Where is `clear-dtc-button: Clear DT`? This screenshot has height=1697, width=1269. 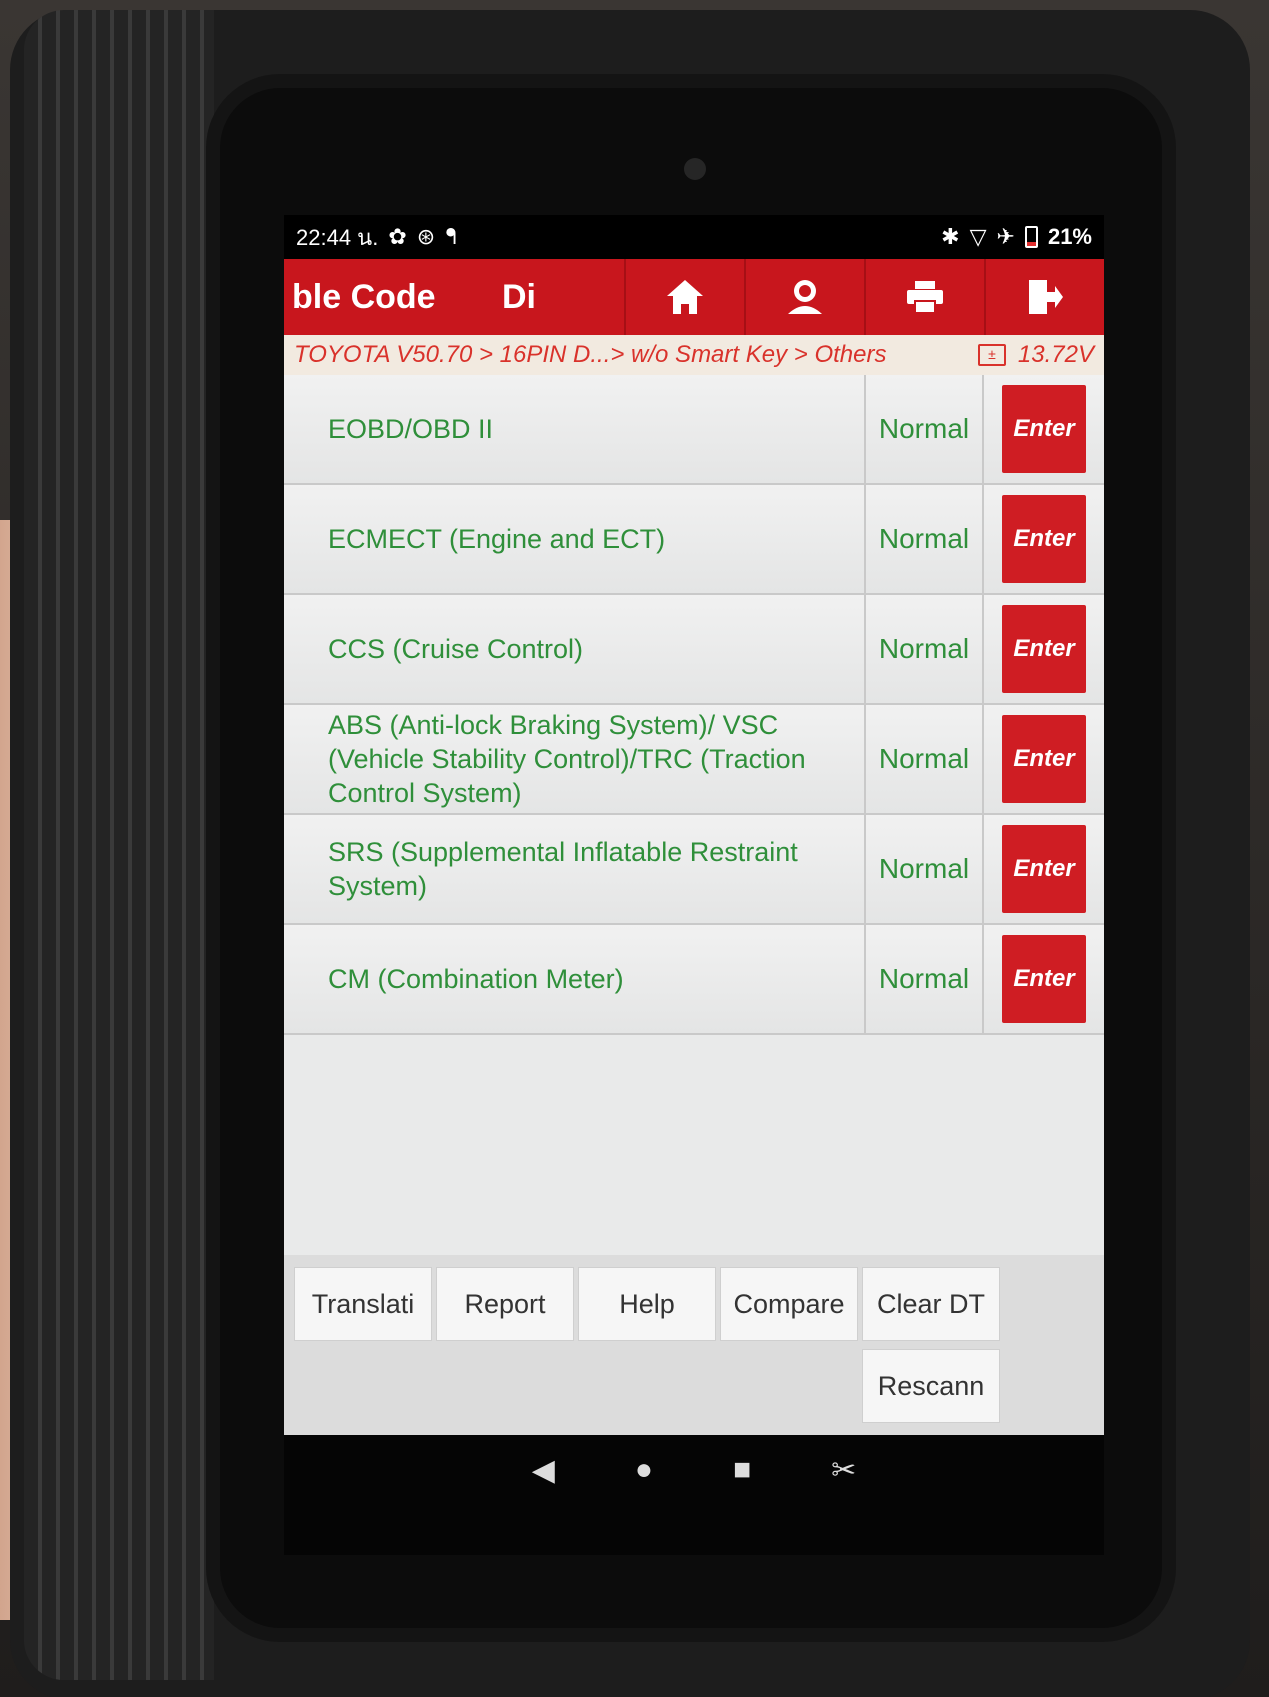 clear-dtc-button: Clear DT is located at coordinates (931, 1304).